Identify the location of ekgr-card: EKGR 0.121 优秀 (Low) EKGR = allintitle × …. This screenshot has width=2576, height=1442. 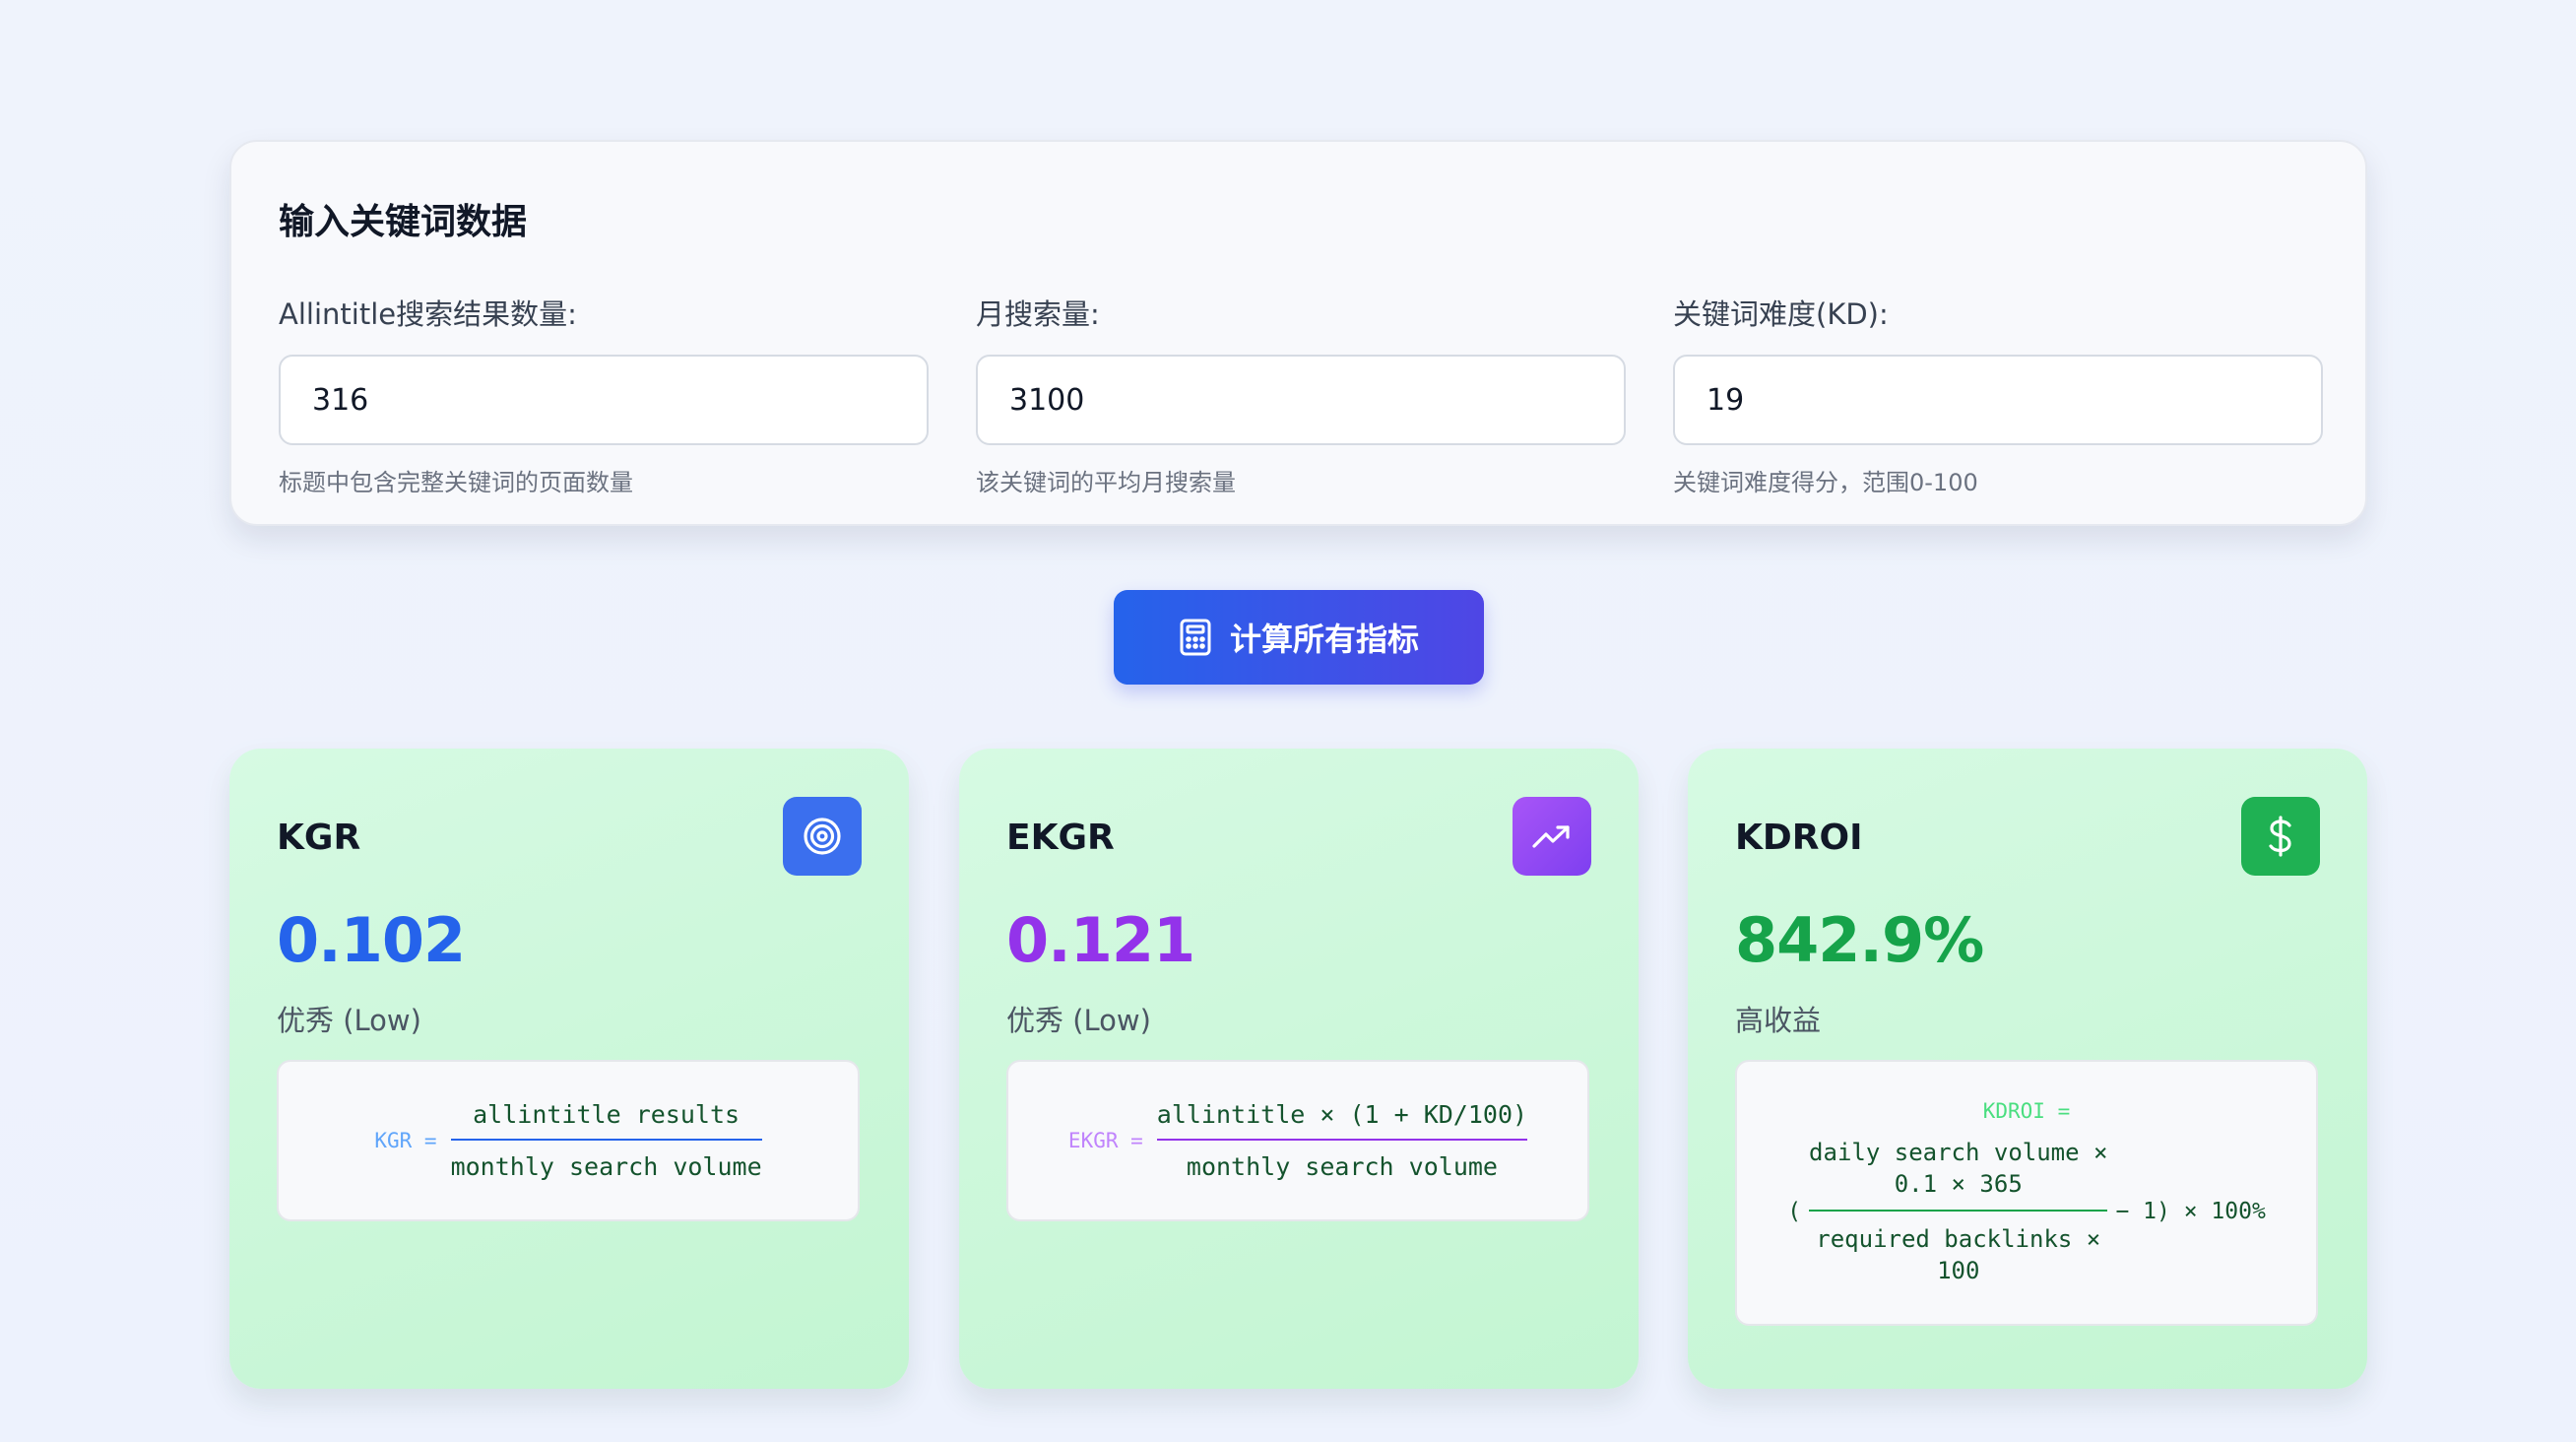
(1299, 1069).